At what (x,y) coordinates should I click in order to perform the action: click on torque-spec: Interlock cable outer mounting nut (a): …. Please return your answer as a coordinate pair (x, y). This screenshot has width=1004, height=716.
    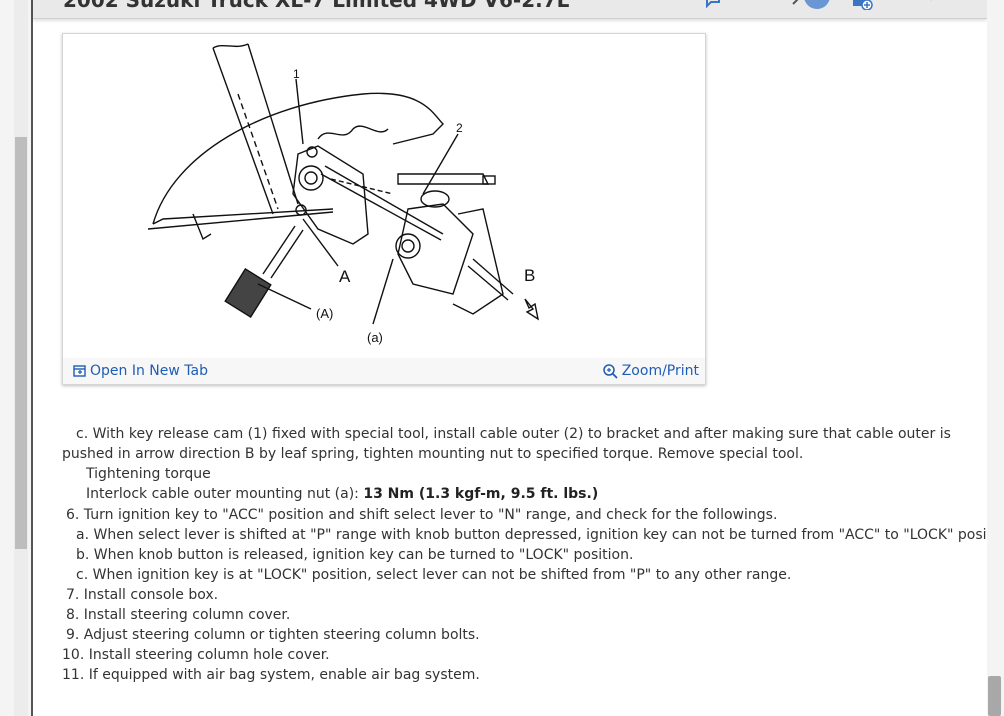
    Looking at the image, I should click on (342, 494).